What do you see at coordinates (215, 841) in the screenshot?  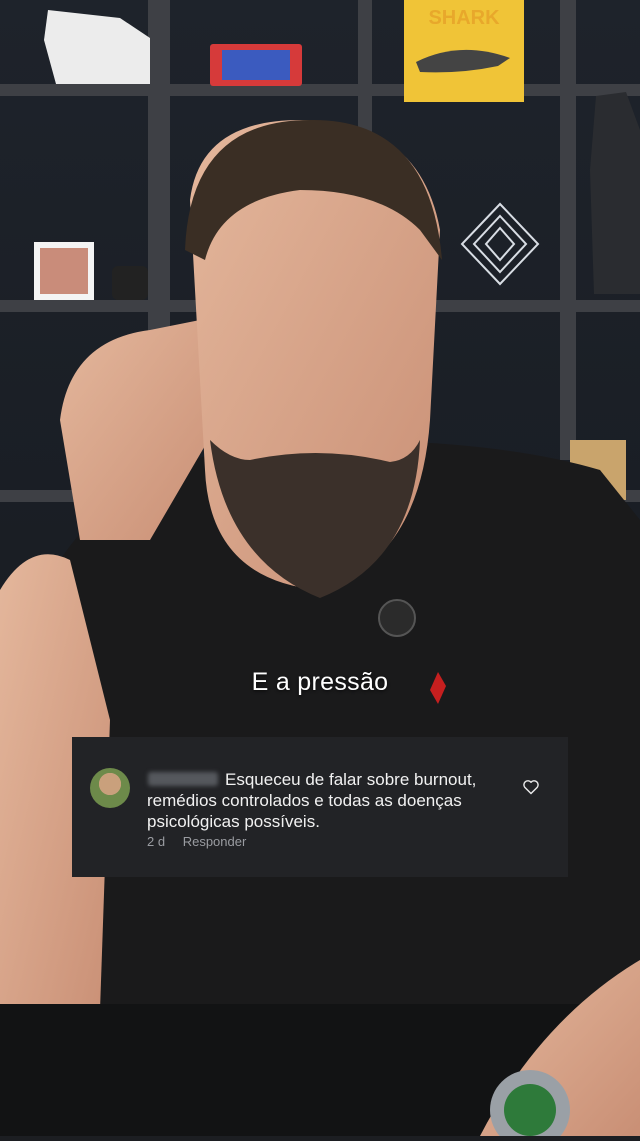 I see `reply-button: Responder` at bounding box center [215, 841].